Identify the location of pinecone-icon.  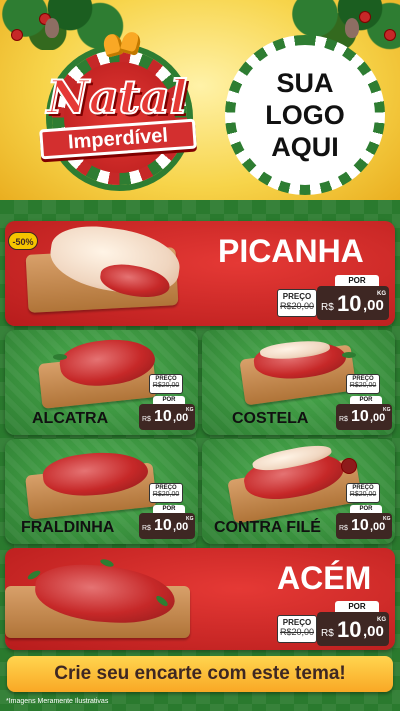
(352, 28).